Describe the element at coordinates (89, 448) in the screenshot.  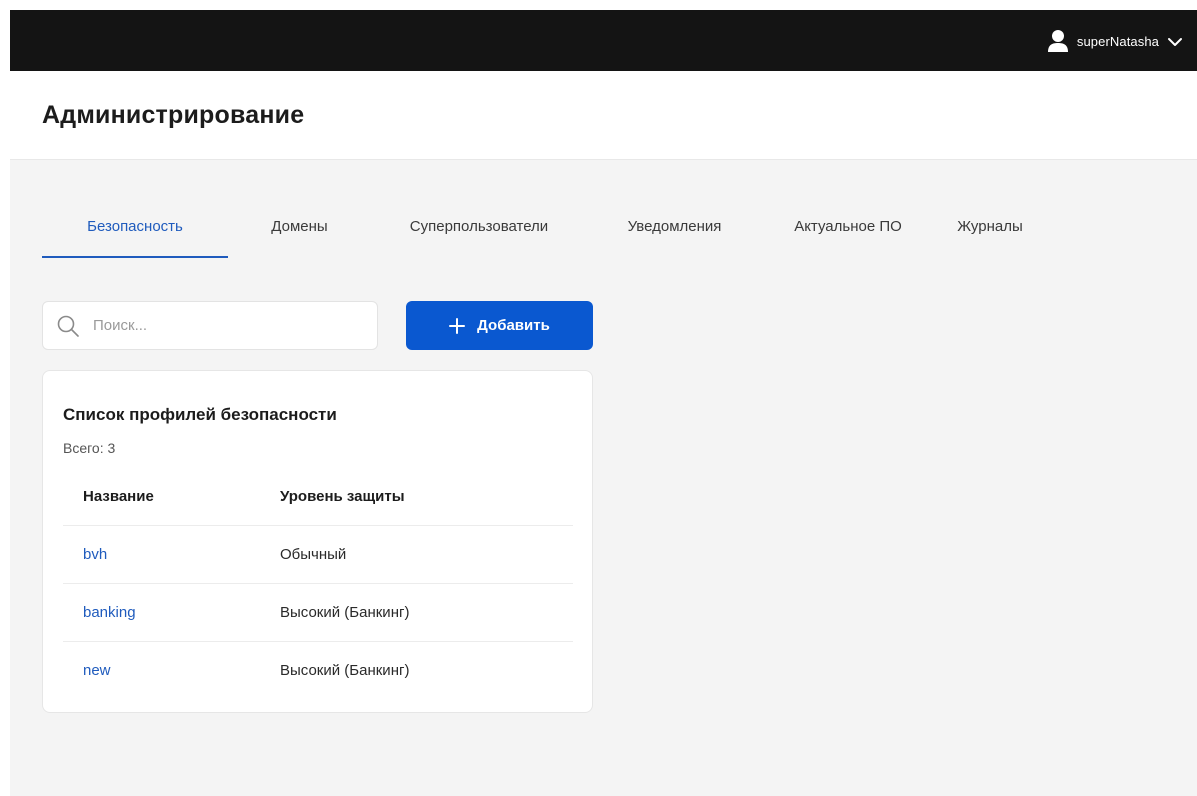
I see `total-count: Всего: 3` at that location.